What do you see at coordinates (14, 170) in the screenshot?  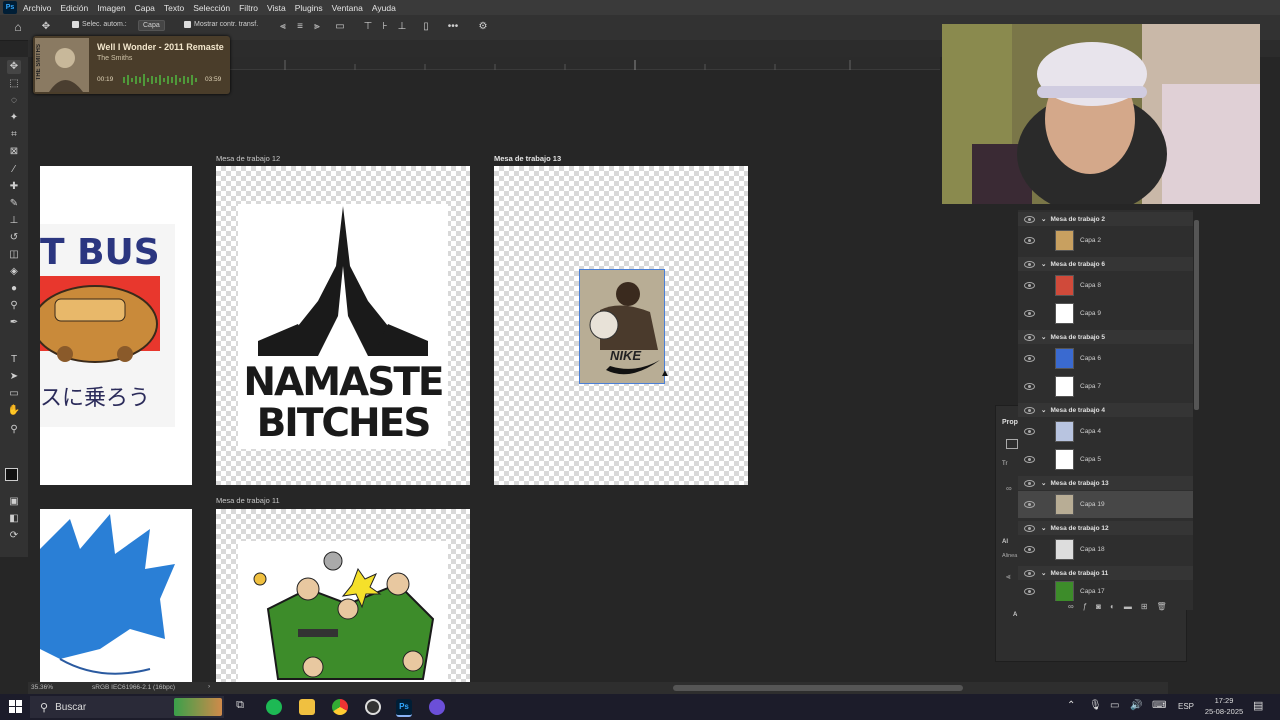 I see `eyedropper-tool: ⁄` at bounding box center [14, 170].